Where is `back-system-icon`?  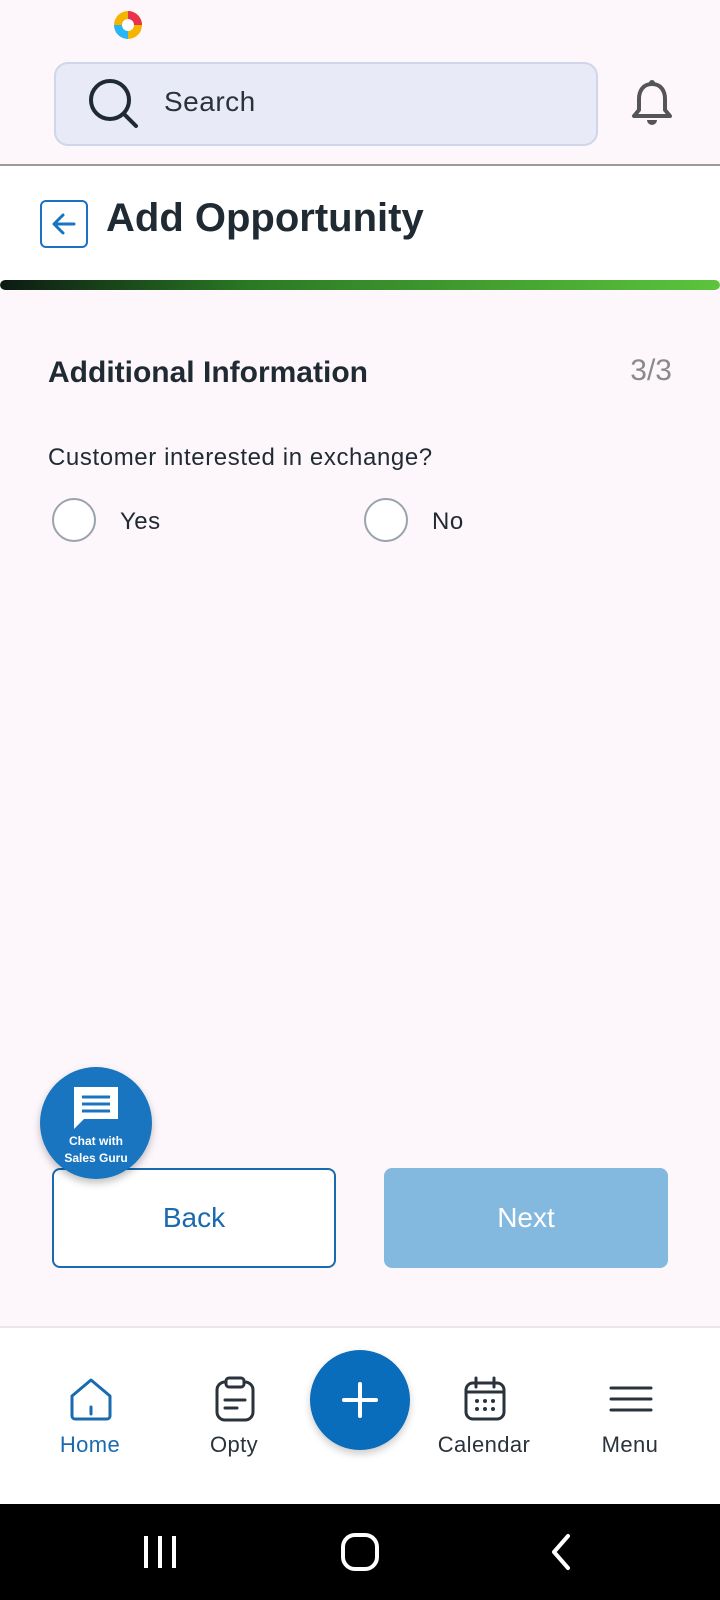 back-system-icon is located at coordinates (561, 1552).